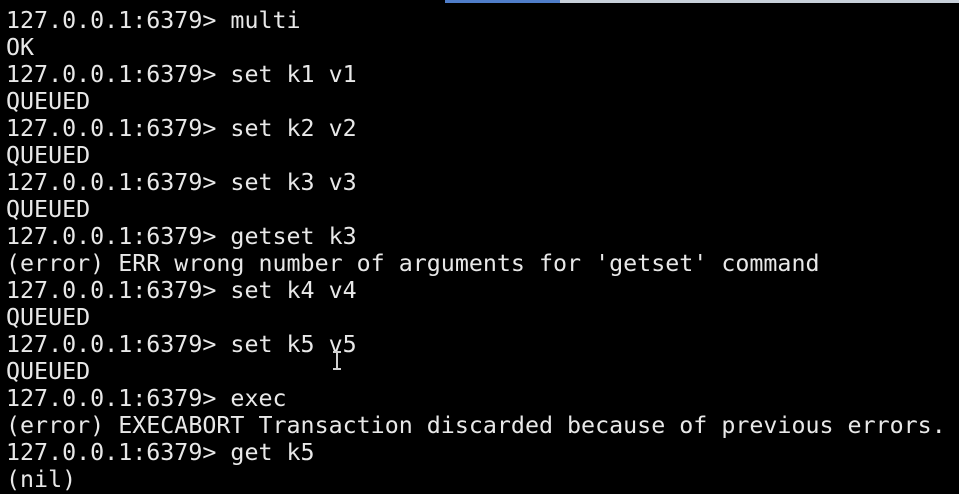 The height and width of the screenshot is (494, 959). Describe the element at coordinates (337, 360) in the screenshot. I see `text-cursor-icon` at that location.